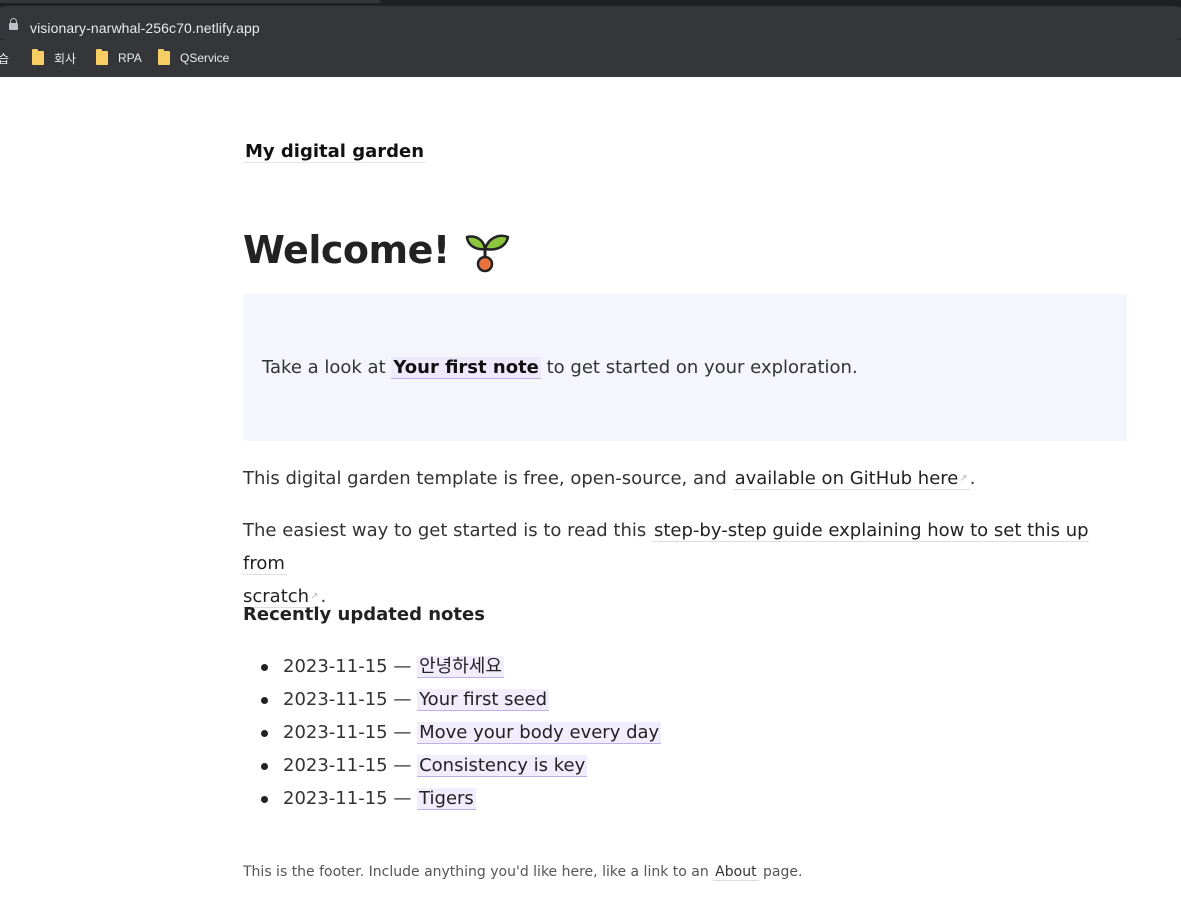 The width and height of the screenshot is (1181, 903). What do you see at coordinates (502, 766) in the screenshot?
I see `note-link: Consistency is key` at bounding box center [502, 766].